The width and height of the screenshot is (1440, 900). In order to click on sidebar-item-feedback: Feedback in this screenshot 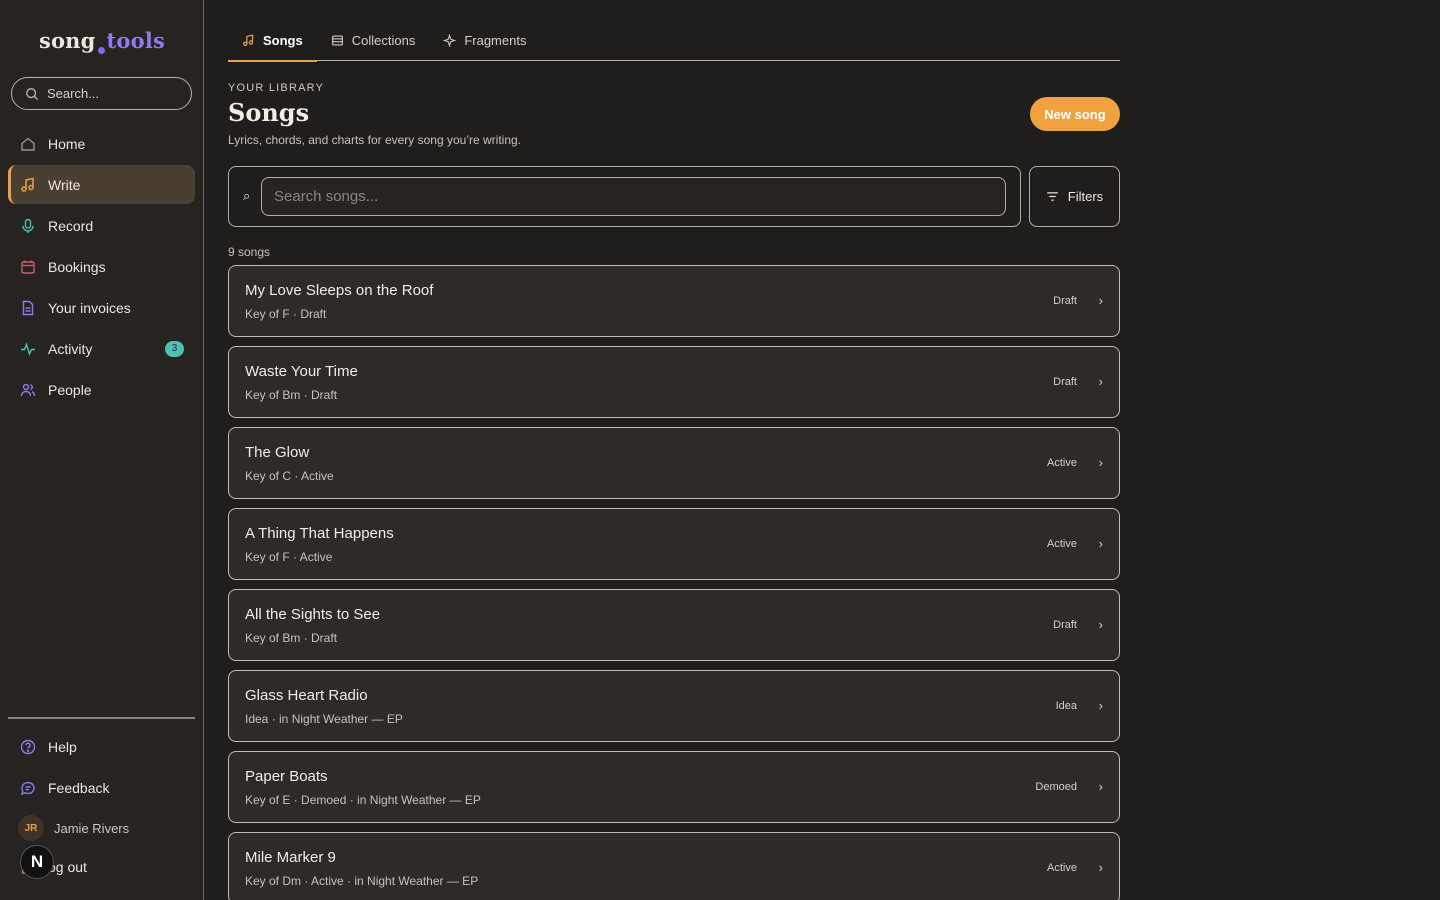, I will do `click(101, 787)`.